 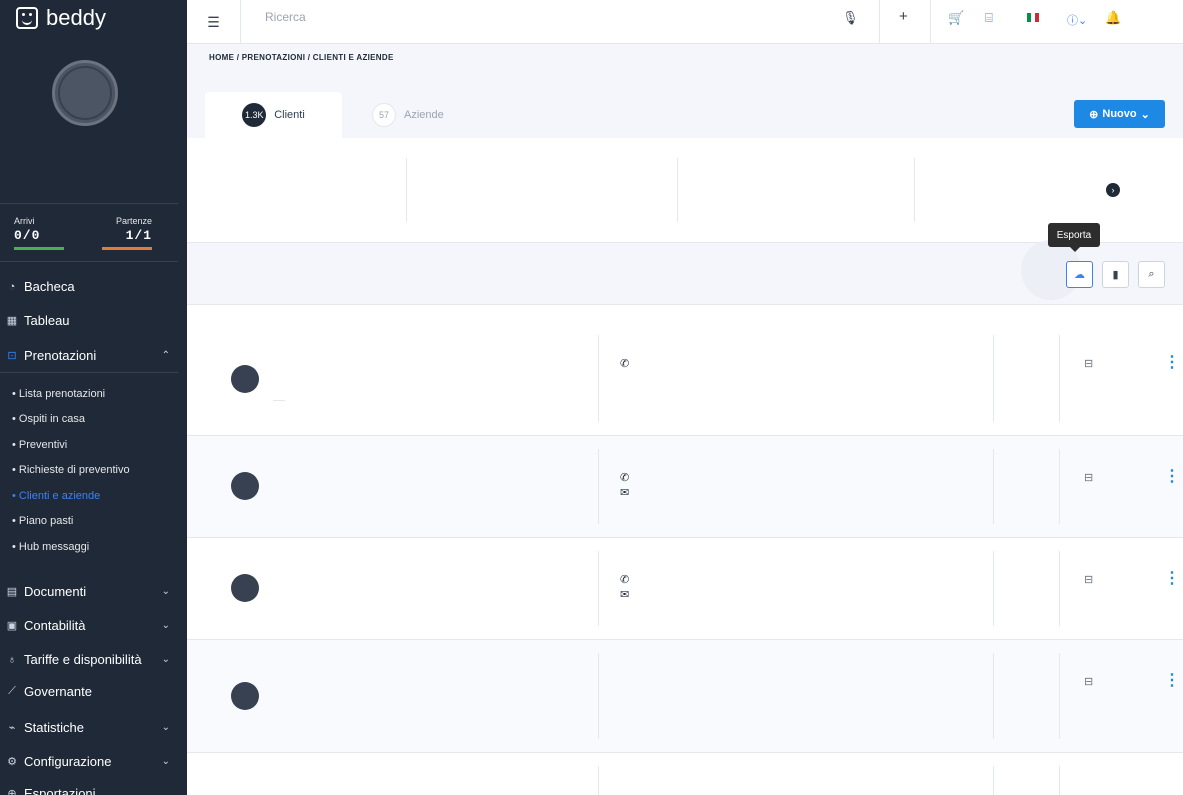 What do you see at coordinates (685, 190) in the screenshot?
I see `summary-panel: ›` at bounding box center [685, 190].